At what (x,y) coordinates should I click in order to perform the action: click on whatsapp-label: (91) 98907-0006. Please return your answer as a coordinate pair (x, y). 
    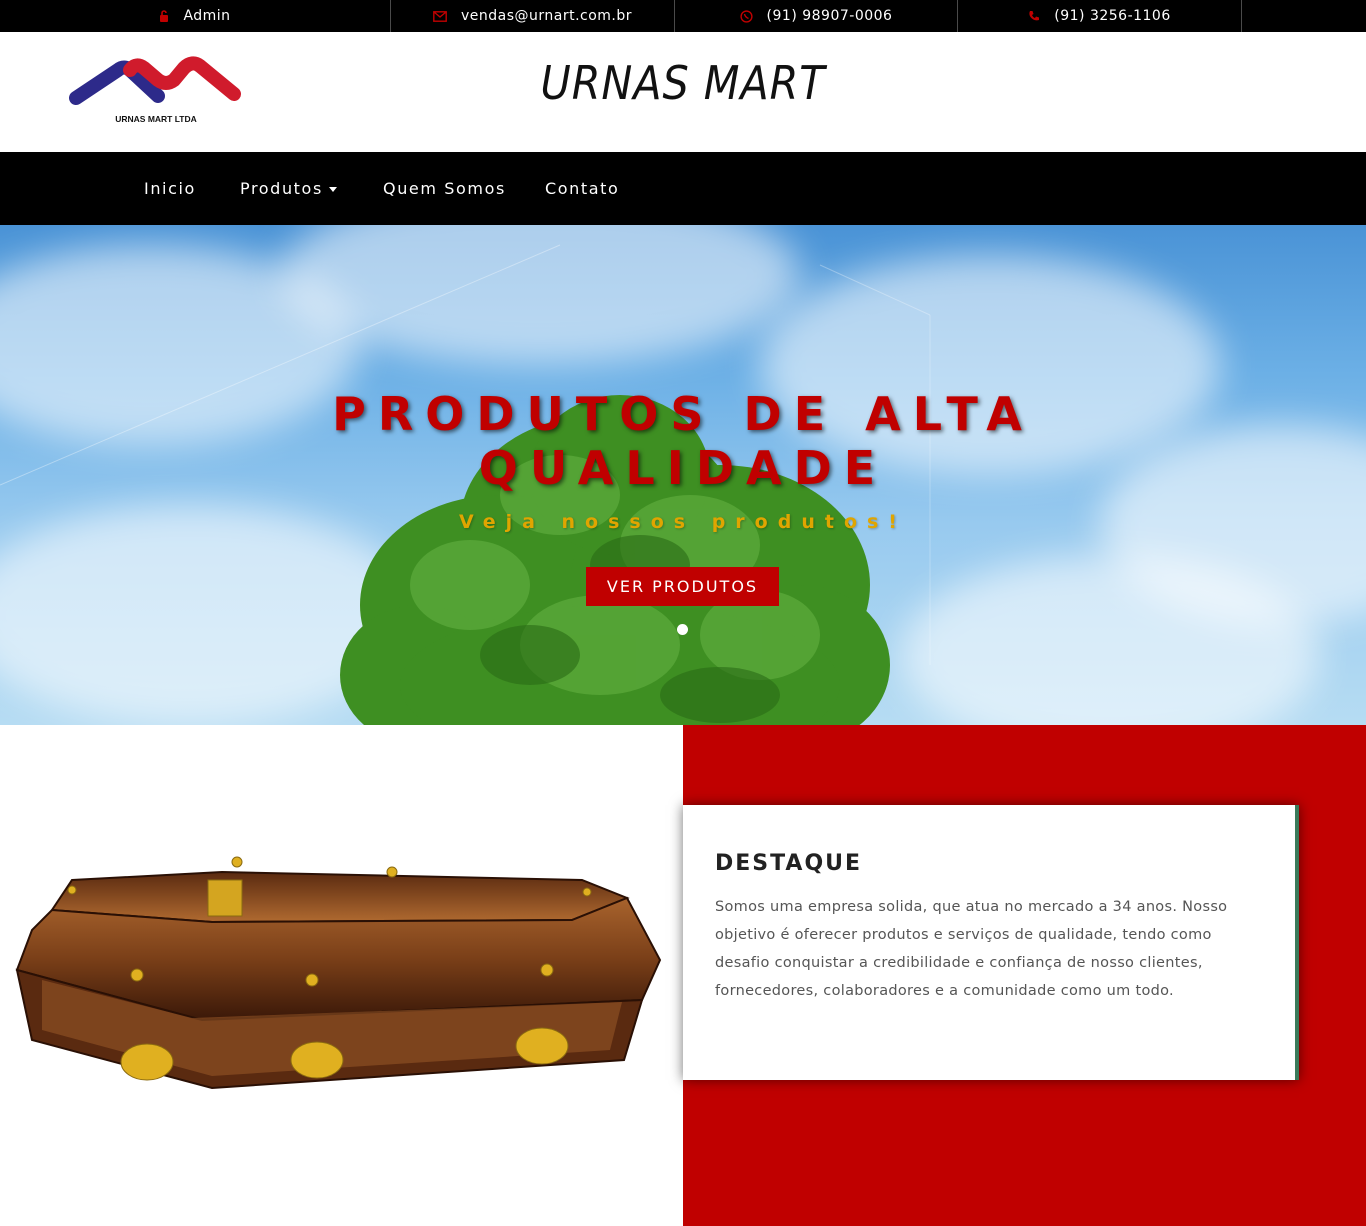
    Looking at the image, I should click on (829, 16).